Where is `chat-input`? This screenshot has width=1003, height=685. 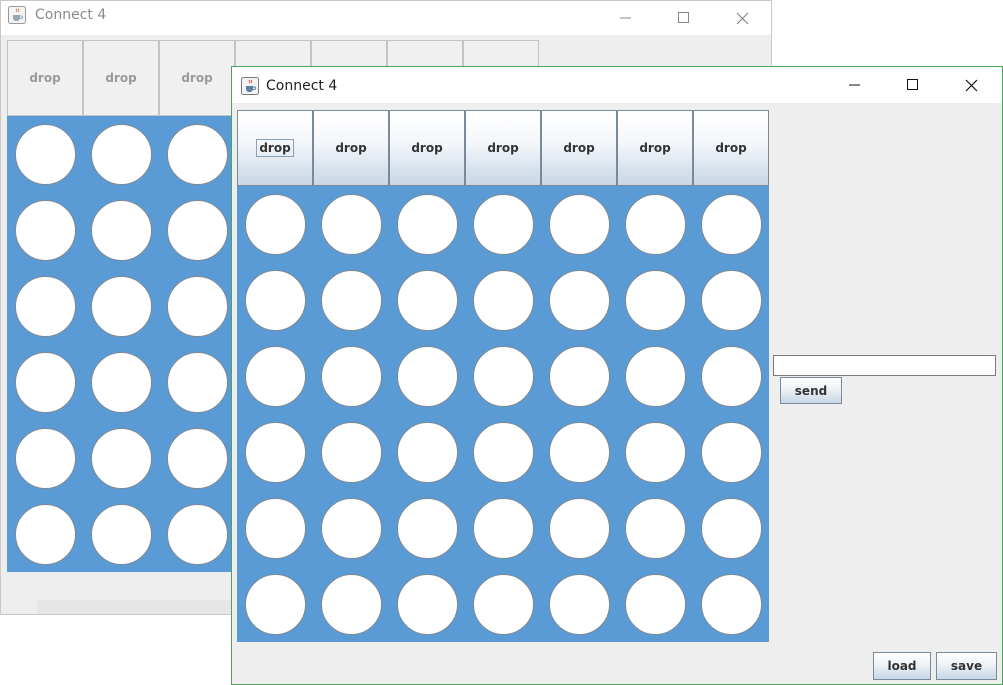
chat-input is located at coordinates (884, 365).